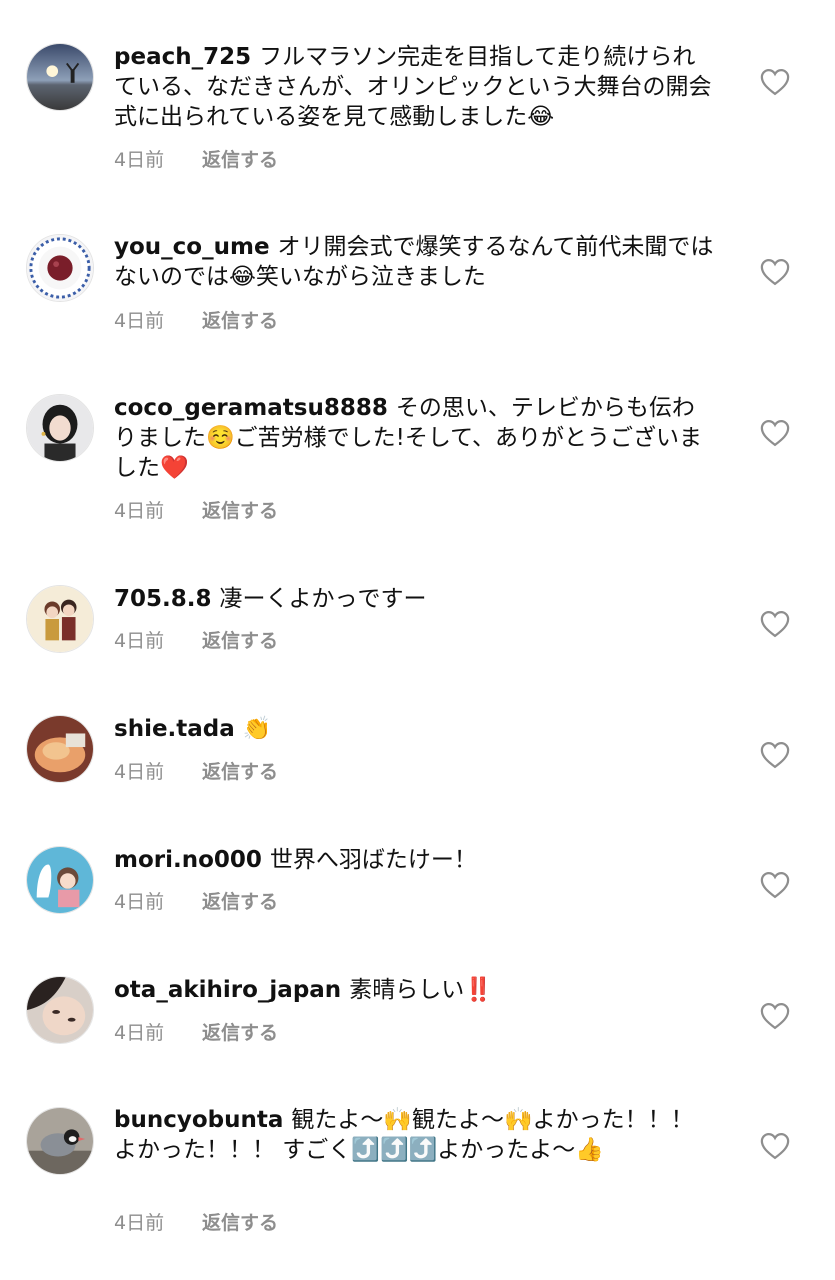 The width and height of the screenshot is (835, 1280). I want to click on comment-username: peach_725, so click(182, 57).